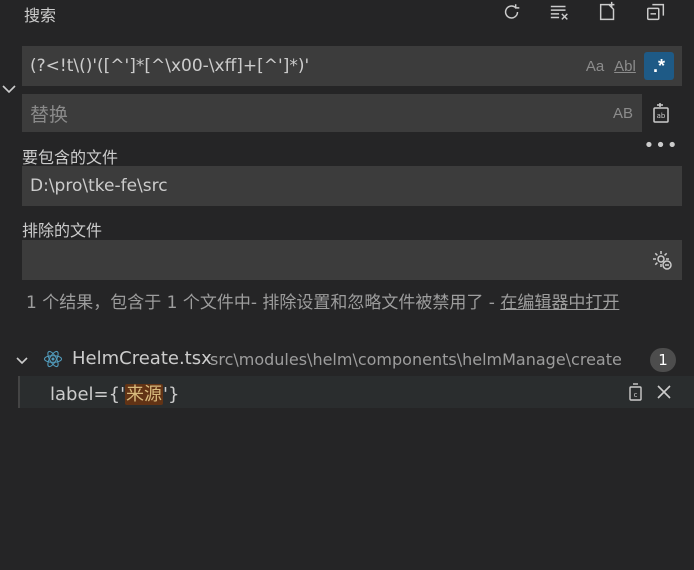 The height and width of the screenshot is (570, 694). What do you see at coordinates (99, 186) in the screenshot?
I see `include-files-value: D:\pro\tke-fe\src` at bounding box center [99, 186].